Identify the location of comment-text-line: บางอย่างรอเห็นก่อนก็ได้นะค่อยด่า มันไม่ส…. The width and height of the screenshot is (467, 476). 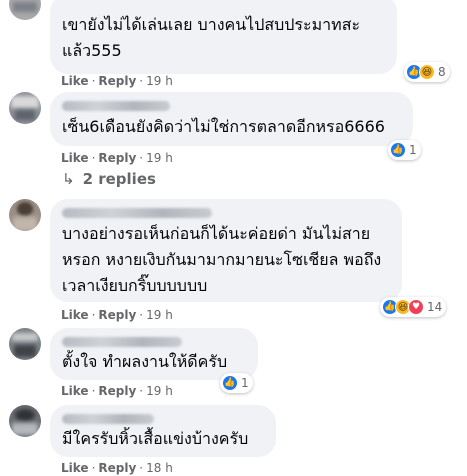
(216, 233).